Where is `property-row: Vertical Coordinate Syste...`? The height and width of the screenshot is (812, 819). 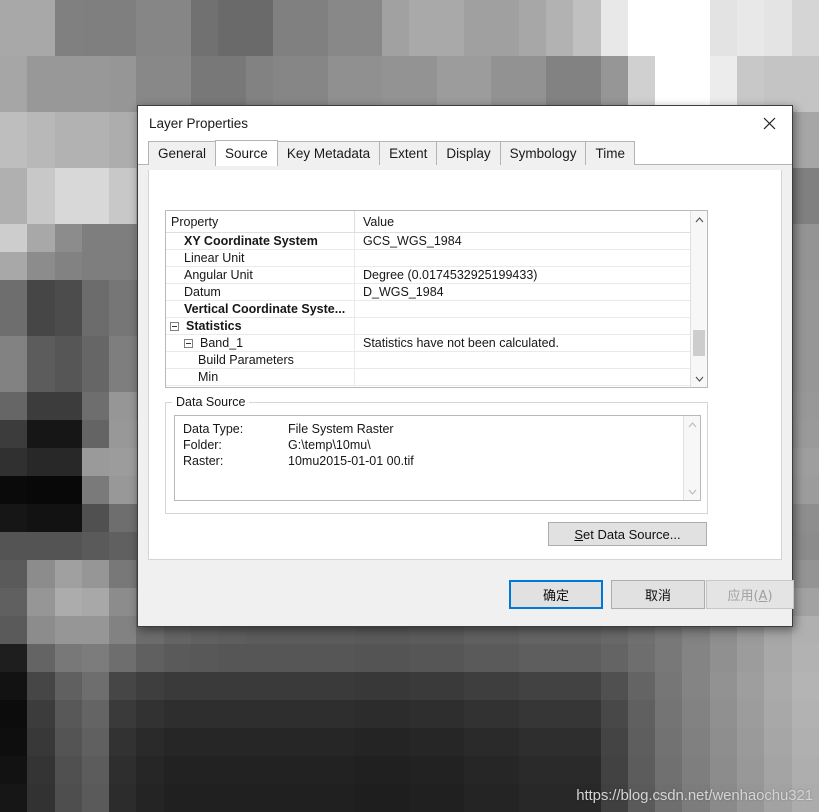
property-row: Vertical Coordinate Syste... is located at coordinates (428, 309).